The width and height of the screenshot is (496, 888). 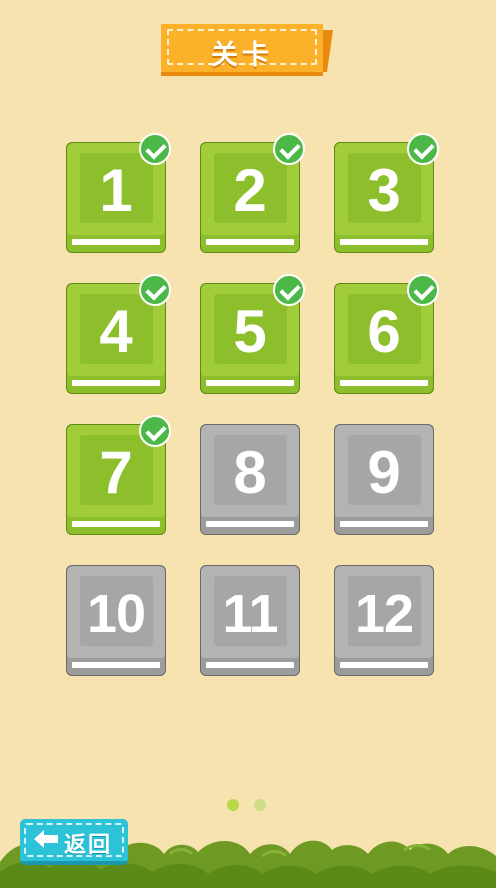 I want to click on level-button-5: 5, so click(x=252, y=334).